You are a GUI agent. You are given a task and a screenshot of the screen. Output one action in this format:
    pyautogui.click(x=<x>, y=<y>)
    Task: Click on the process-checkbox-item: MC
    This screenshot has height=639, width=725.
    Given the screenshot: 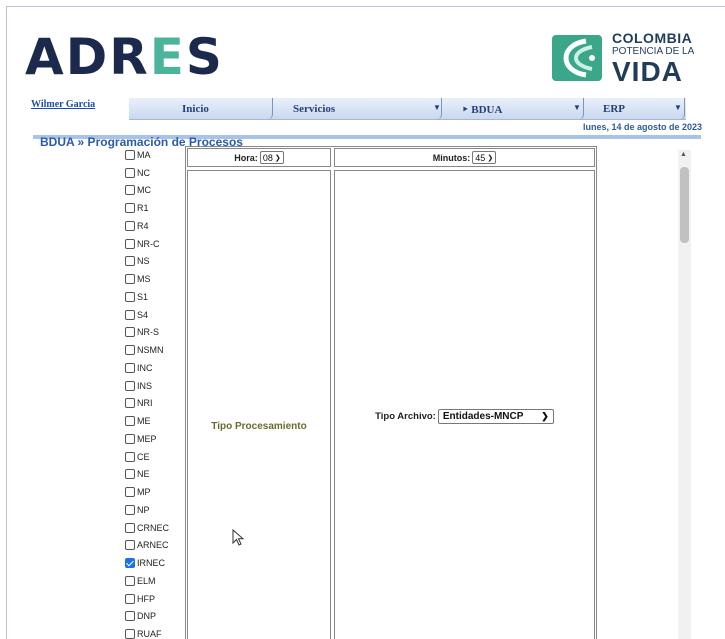 What is the action you would take?
    pyautogui.click(x=155, y=191)
    